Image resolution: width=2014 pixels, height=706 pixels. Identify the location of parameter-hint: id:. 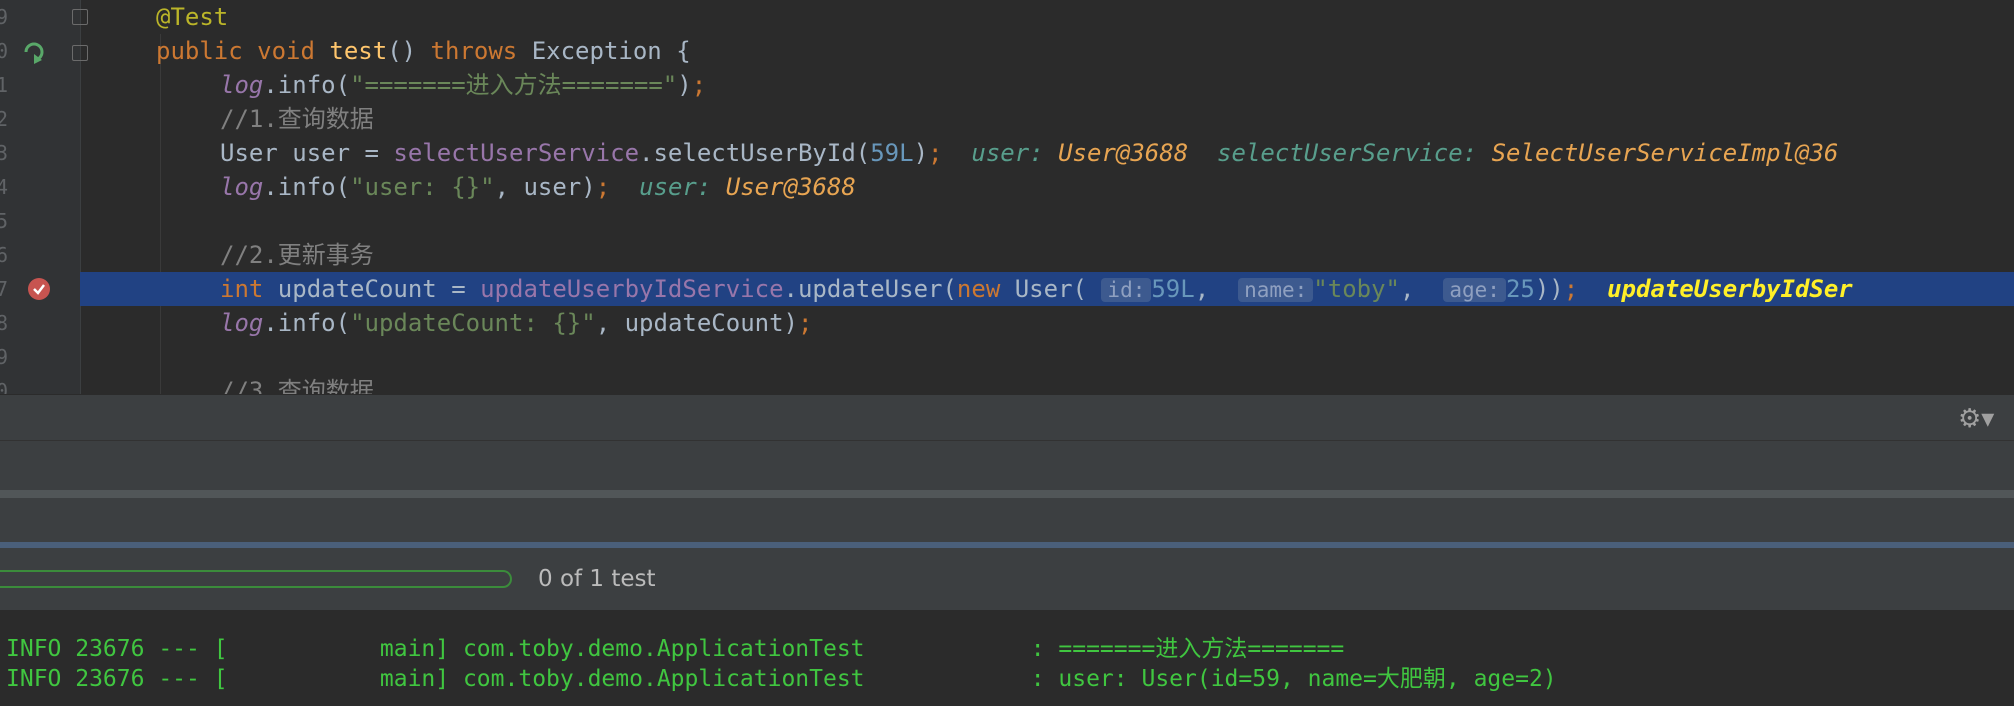
(1126, 290).